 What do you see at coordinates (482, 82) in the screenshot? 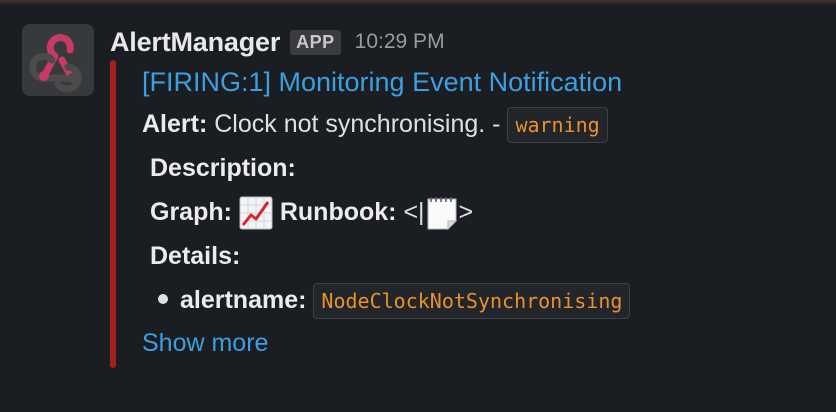
I see `attachment-title-link: [FIRING:1] Monitoring Event Notification` at bounding box center [482, 82].